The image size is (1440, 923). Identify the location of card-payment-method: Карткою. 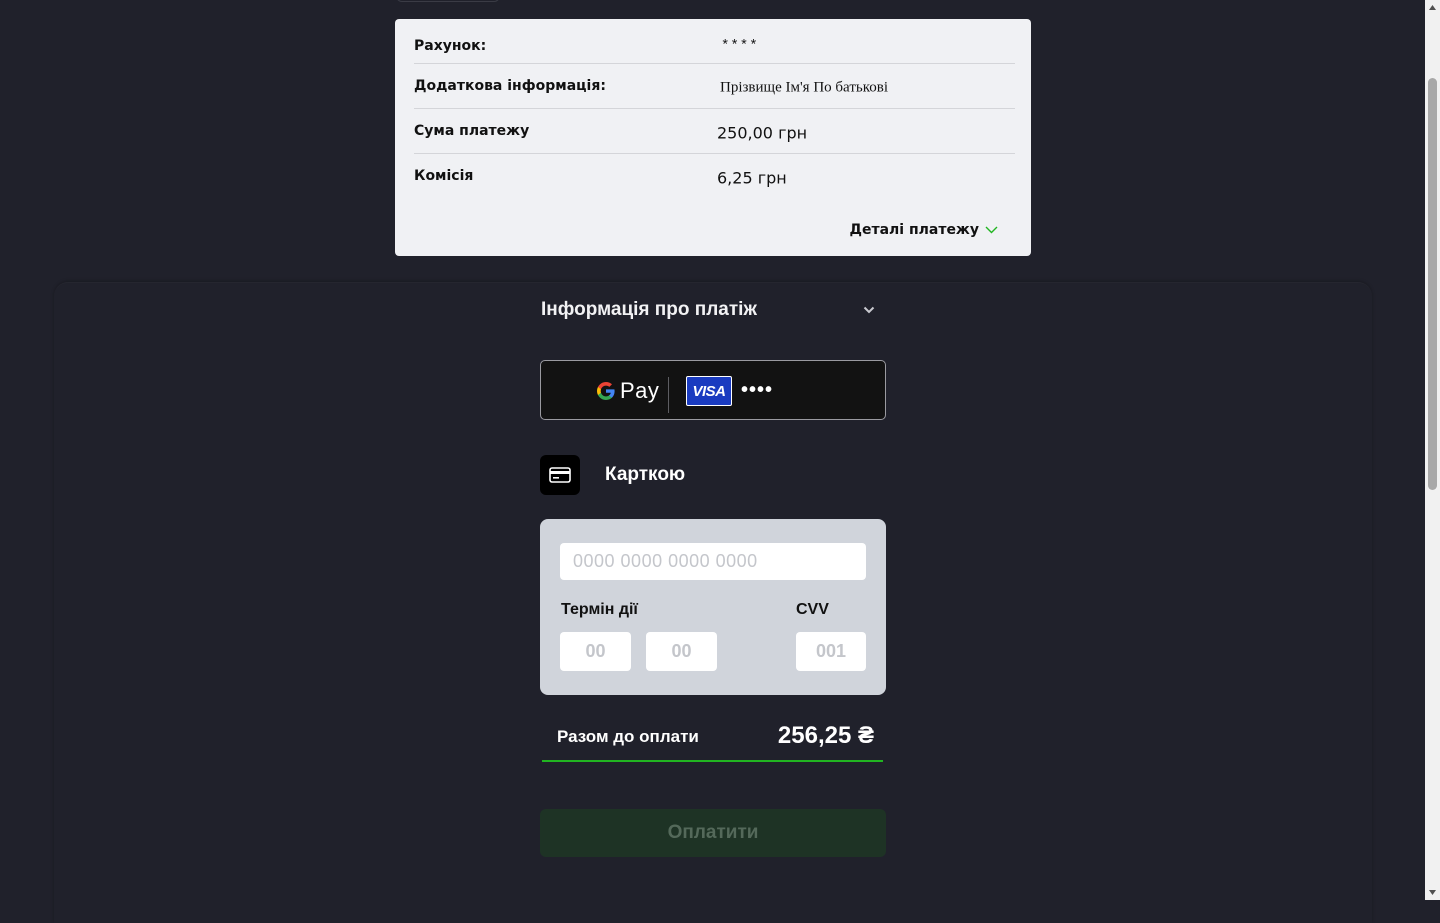
(612, 475).